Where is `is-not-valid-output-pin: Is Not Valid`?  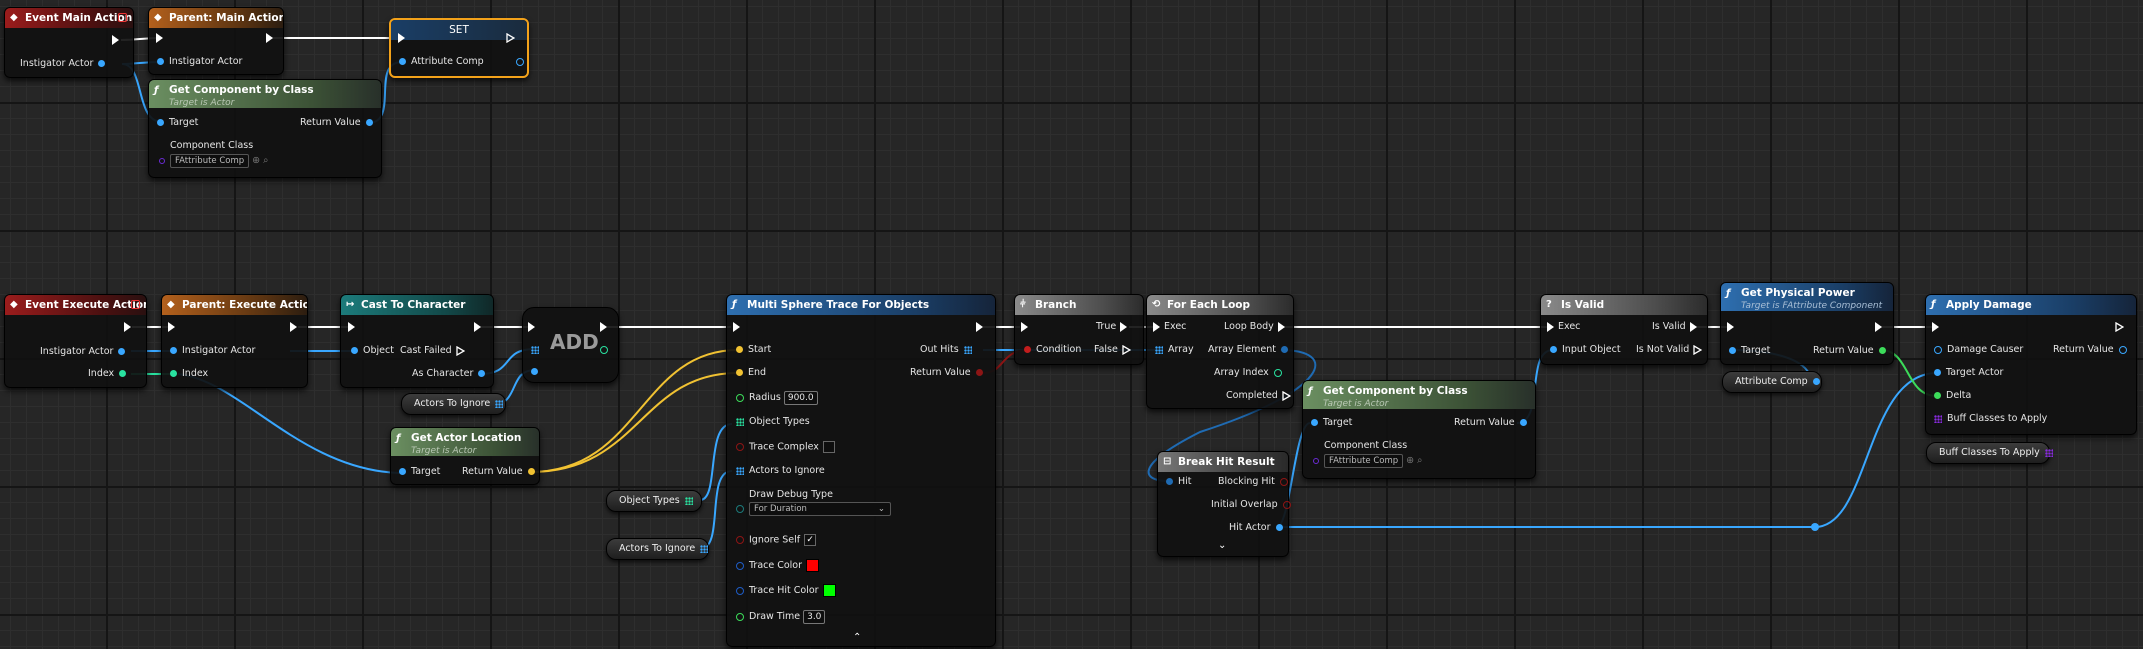 is-not-valid-output-pin: Is Not Valid is located at coordinates (1671, 350).